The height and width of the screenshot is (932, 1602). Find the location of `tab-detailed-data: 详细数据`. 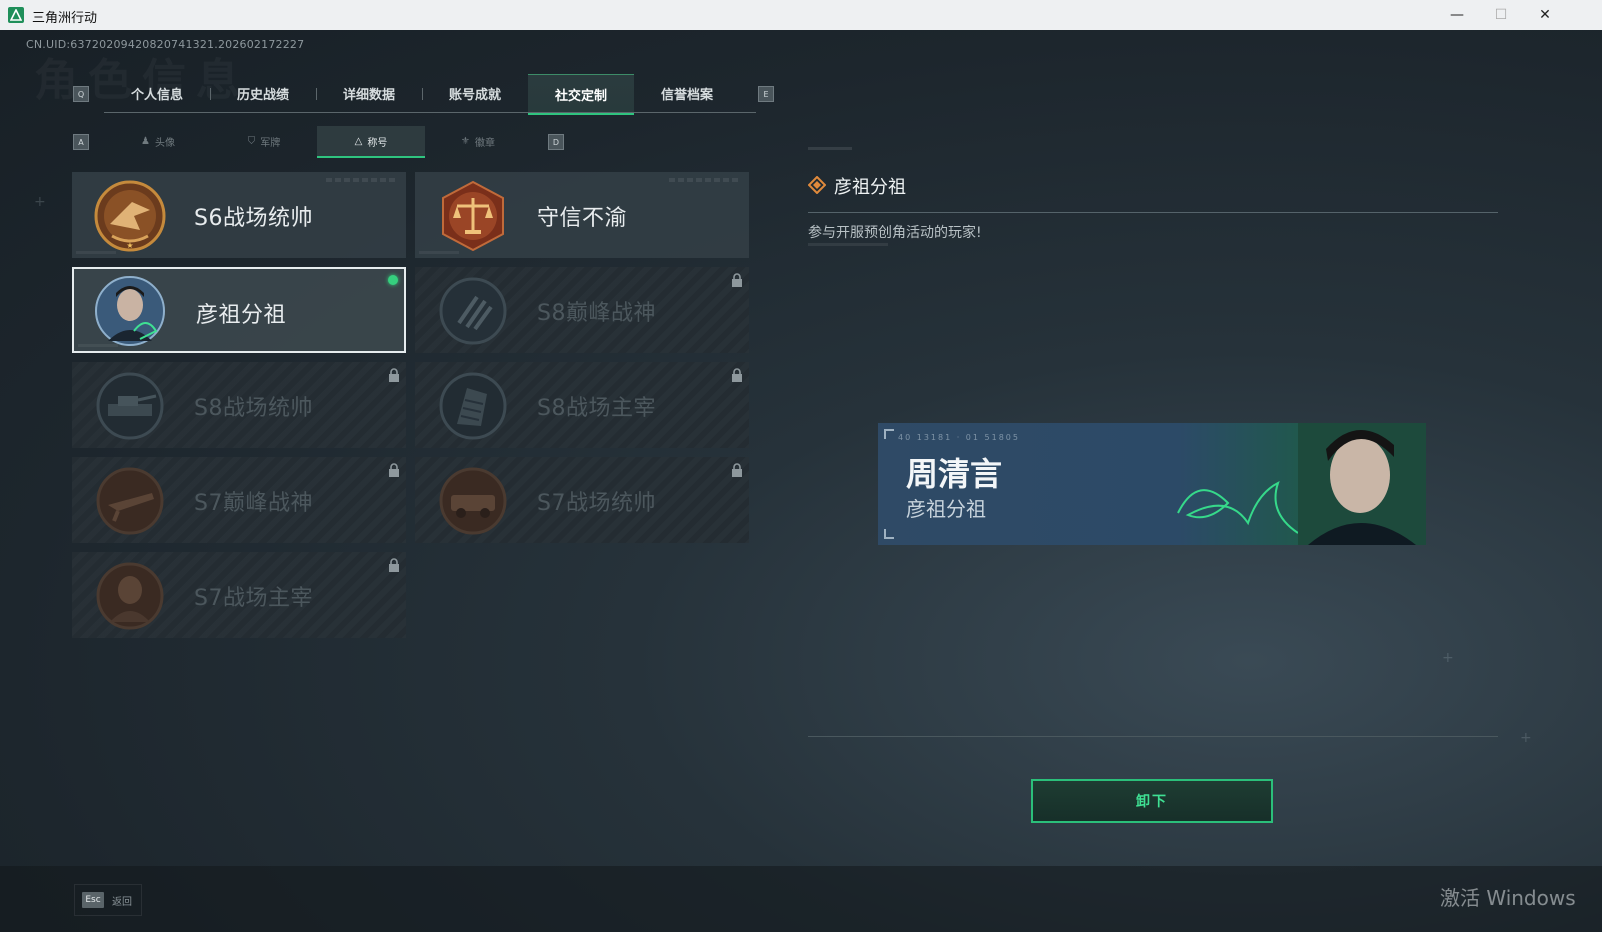

tab-detailed-data: 详细数据 is located at coordinates (369, 93).